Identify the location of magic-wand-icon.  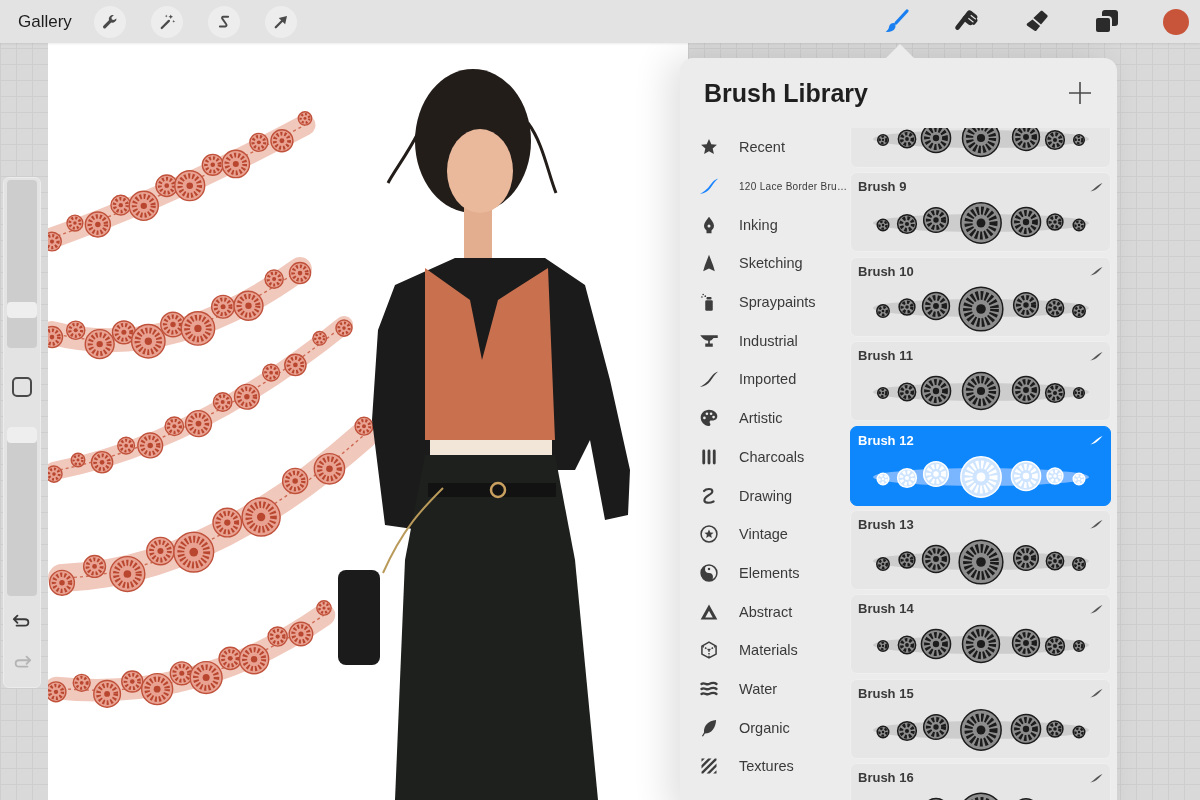
(167, 21).